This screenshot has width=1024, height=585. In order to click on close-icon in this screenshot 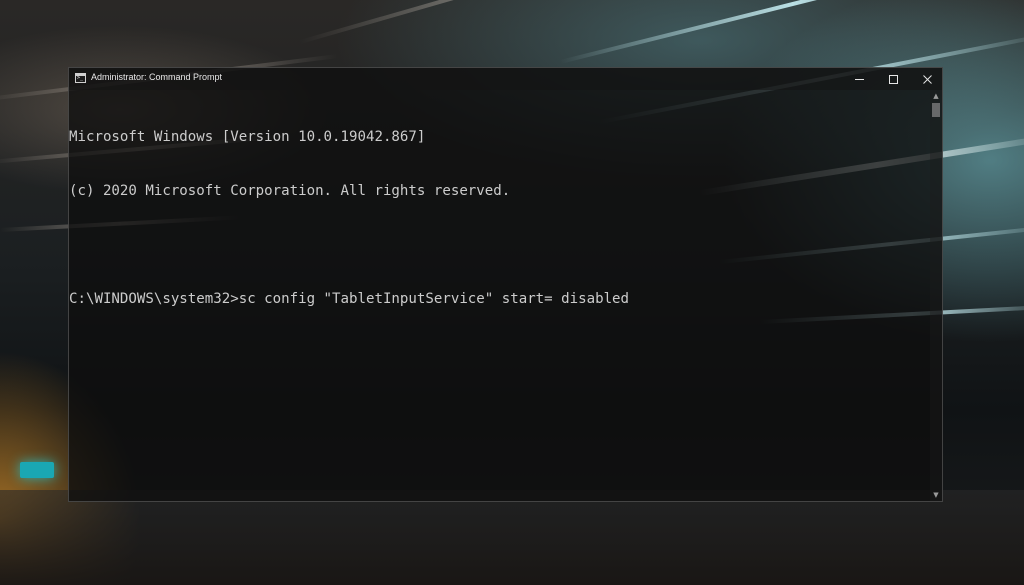, I will do `click(927, 79)`.